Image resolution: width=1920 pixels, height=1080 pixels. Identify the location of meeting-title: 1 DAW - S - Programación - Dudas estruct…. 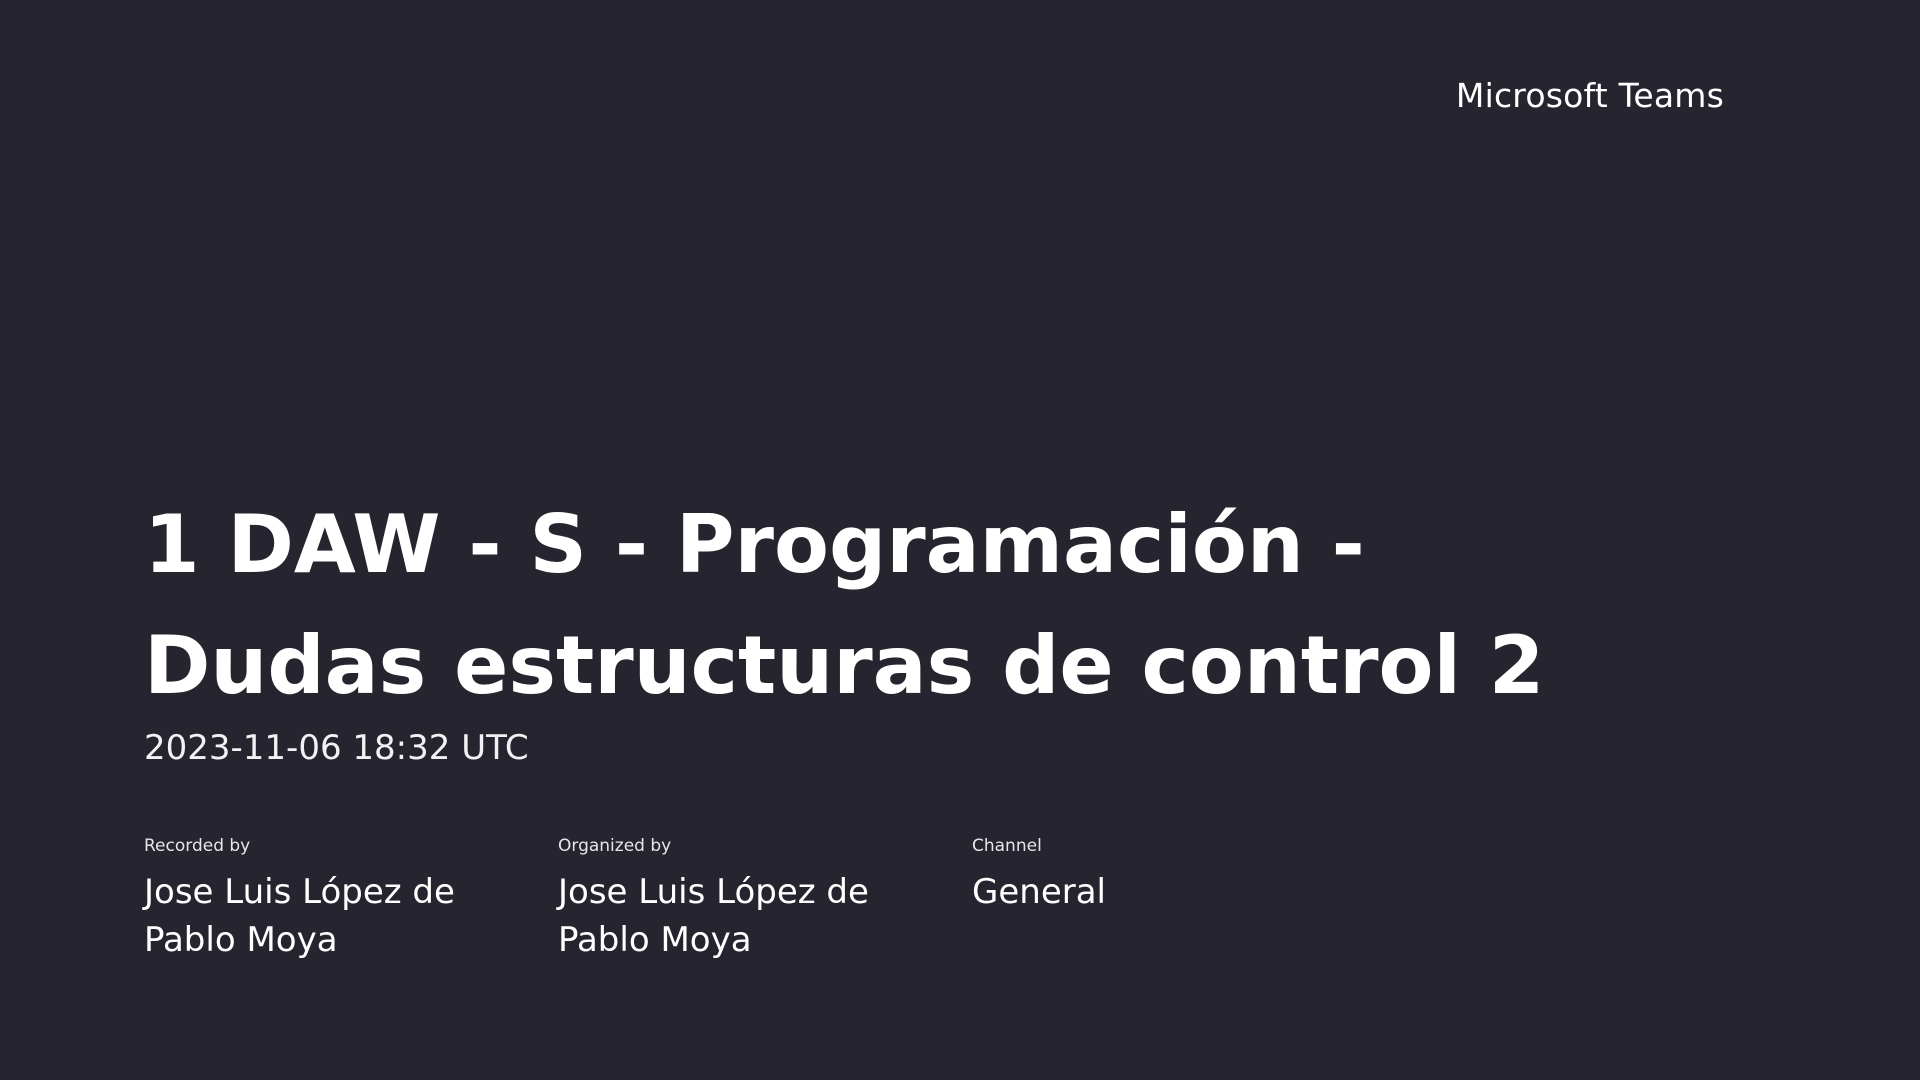
(844, 605).